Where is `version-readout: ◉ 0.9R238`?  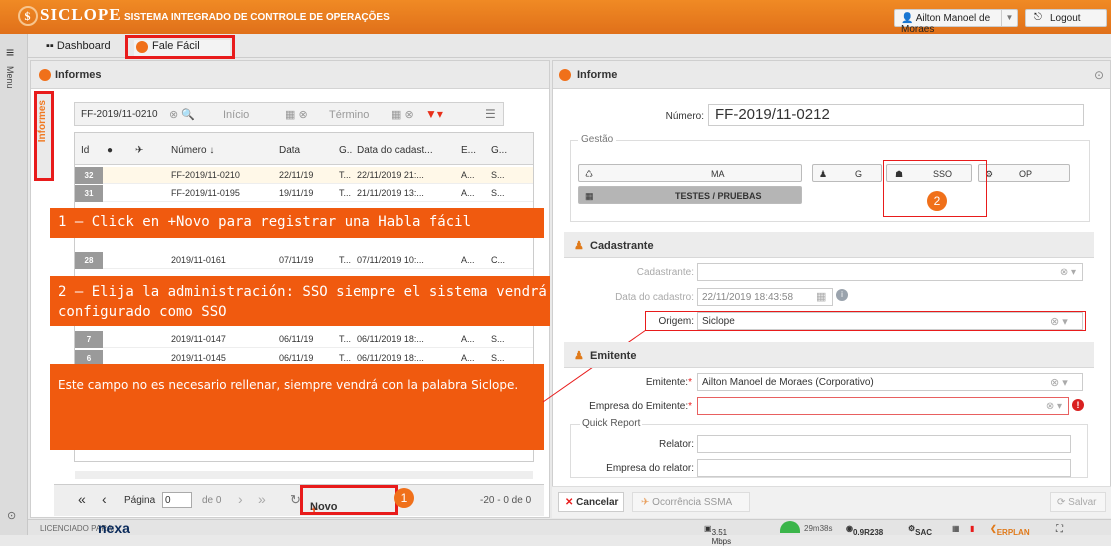 version-readout: ◉ 0.9R238 is located at coordinates (865, 530).